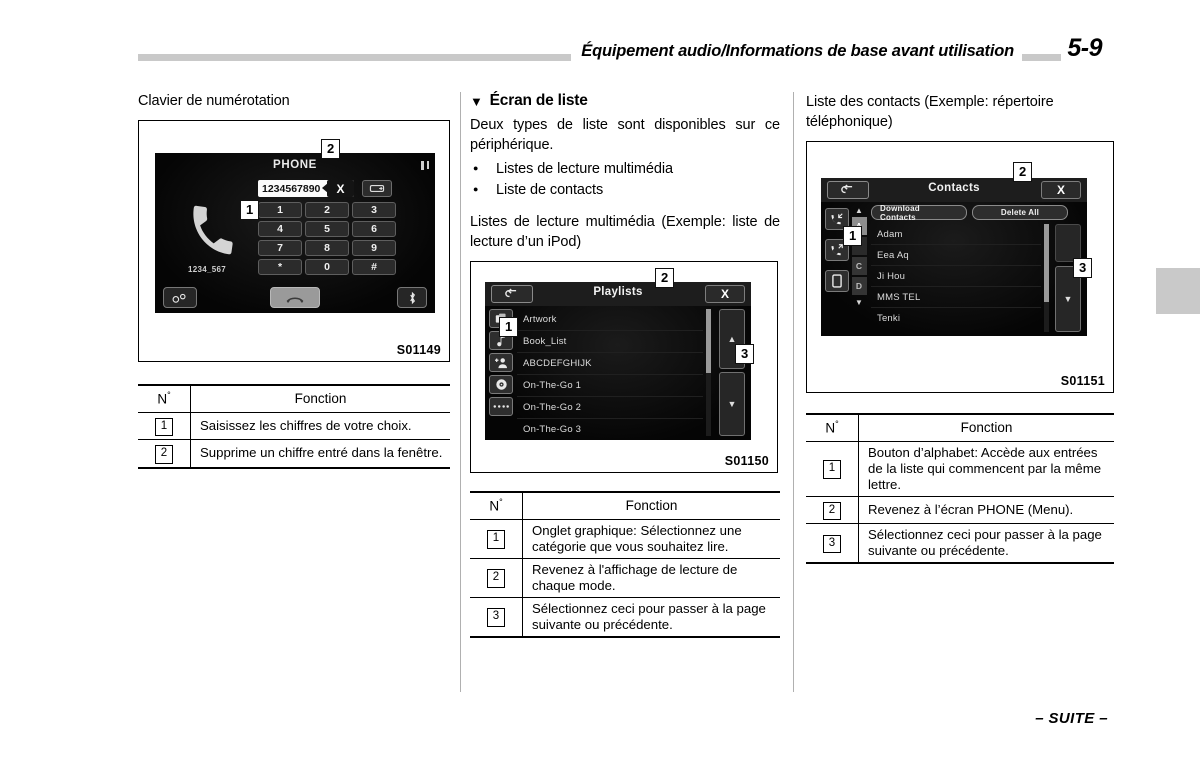 The height and width of the screenshot is (763, 1200). I want to click on contacts-category-tabs, so click(837, 250).